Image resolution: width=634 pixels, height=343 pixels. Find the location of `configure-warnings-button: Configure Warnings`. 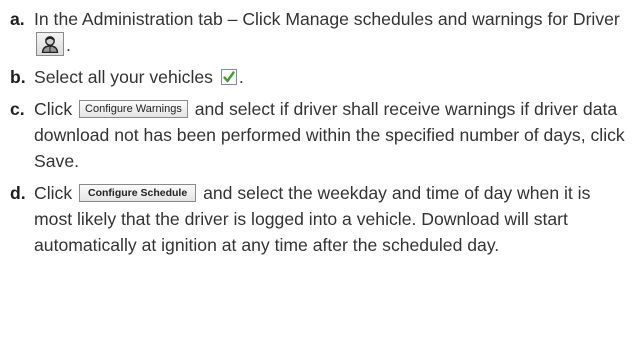

configure-warnings-button: Configure Warnings is located at coordinates (133, 108).